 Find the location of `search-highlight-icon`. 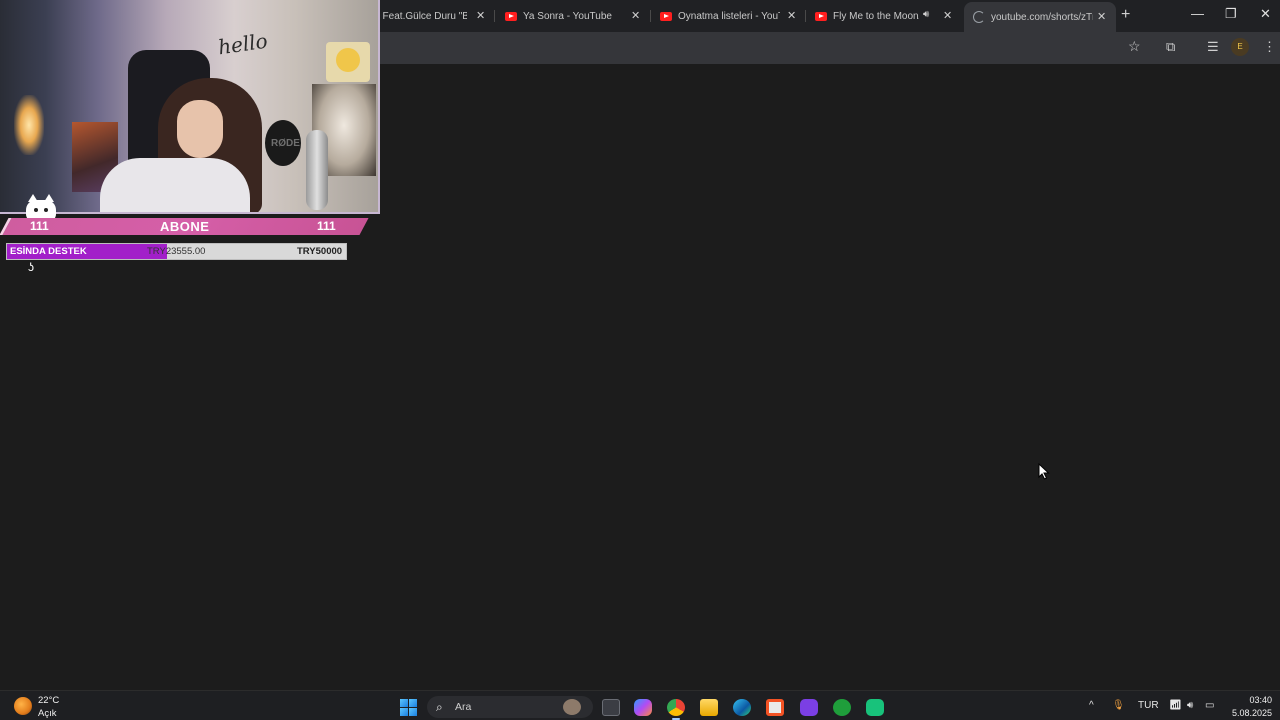

search-highlight-icon is located at coordinates (572, 707).